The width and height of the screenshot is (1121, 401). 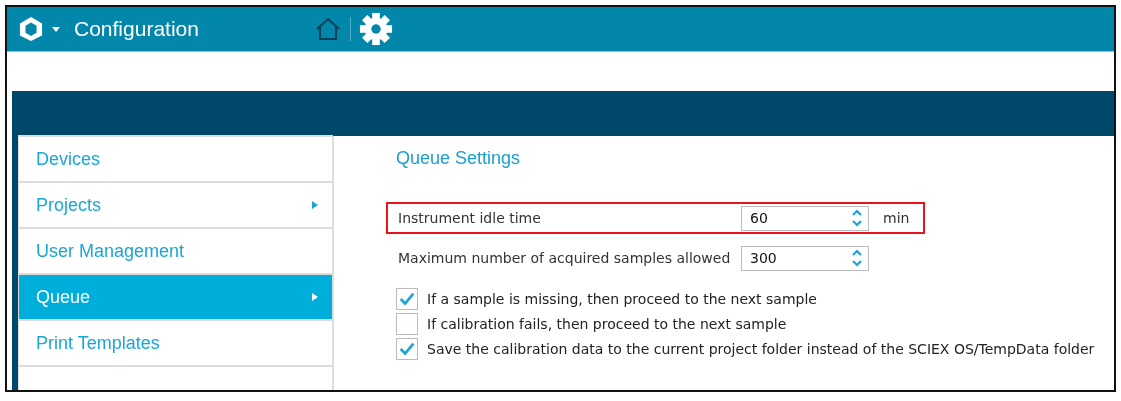 What do you see at coordinates (805, 218) in the screenshot?
I see `number-field: 60` at bounding box center [805, 218].